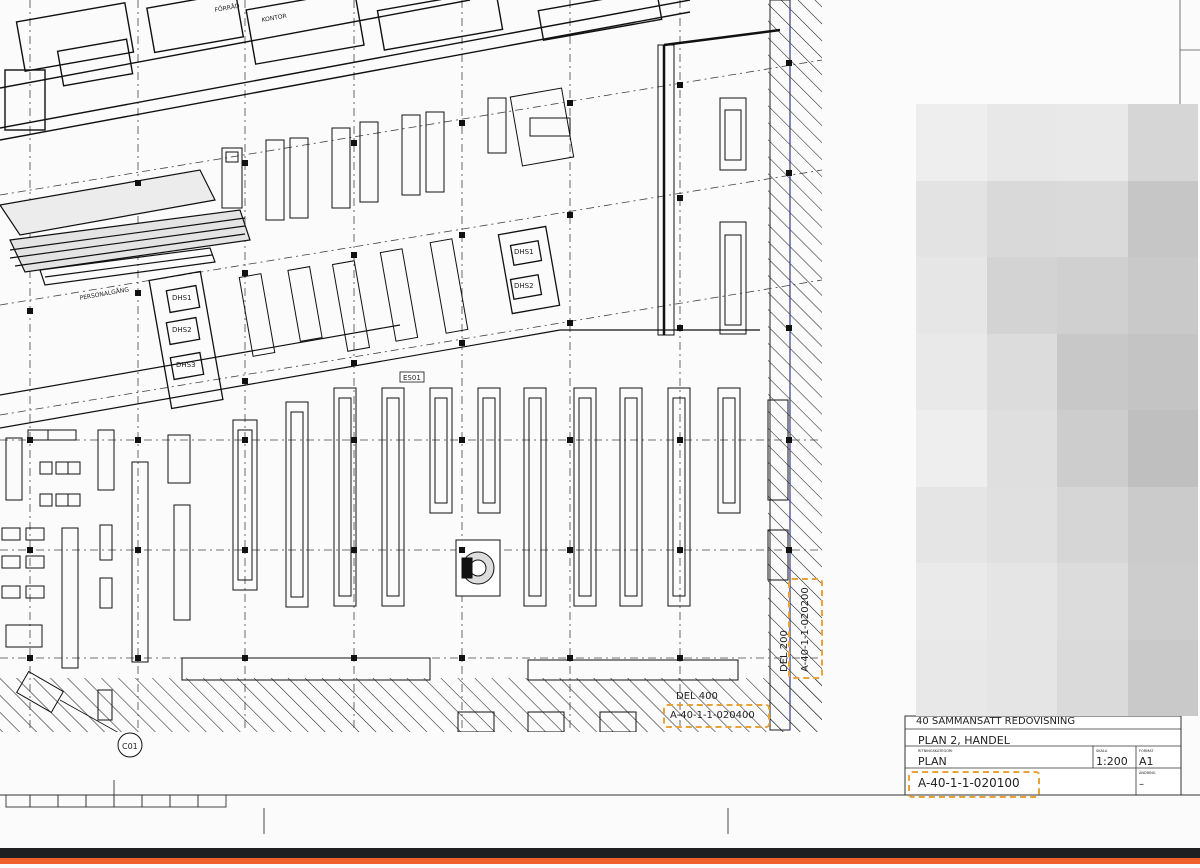 This screenshot has width=1200, height=868. I want to click on title-block-scale-label: SKALA, so click(1102, 751).